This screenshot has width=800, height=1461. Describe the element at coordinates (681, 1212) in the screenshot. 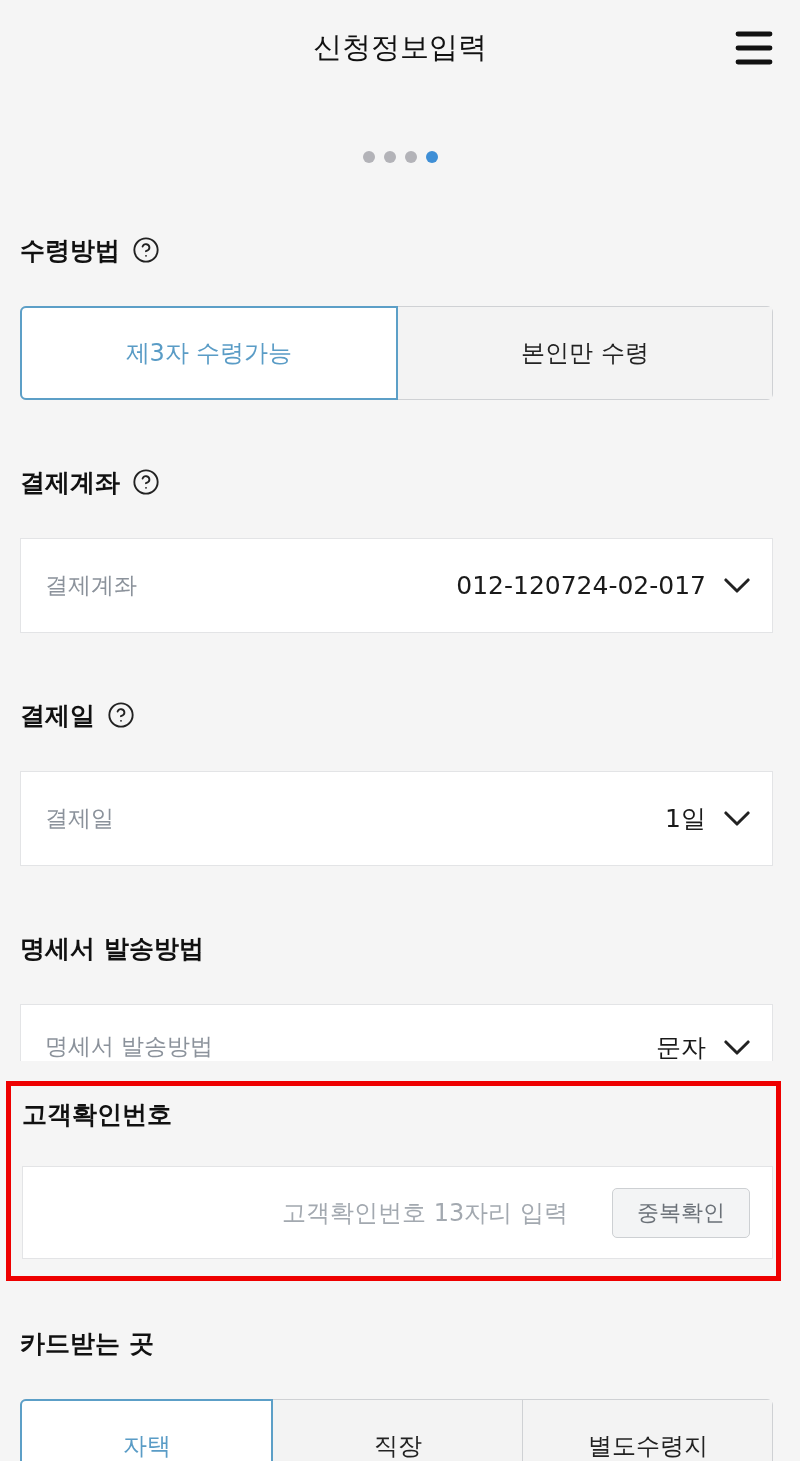

I see `check-button: 중복확인` at that location.